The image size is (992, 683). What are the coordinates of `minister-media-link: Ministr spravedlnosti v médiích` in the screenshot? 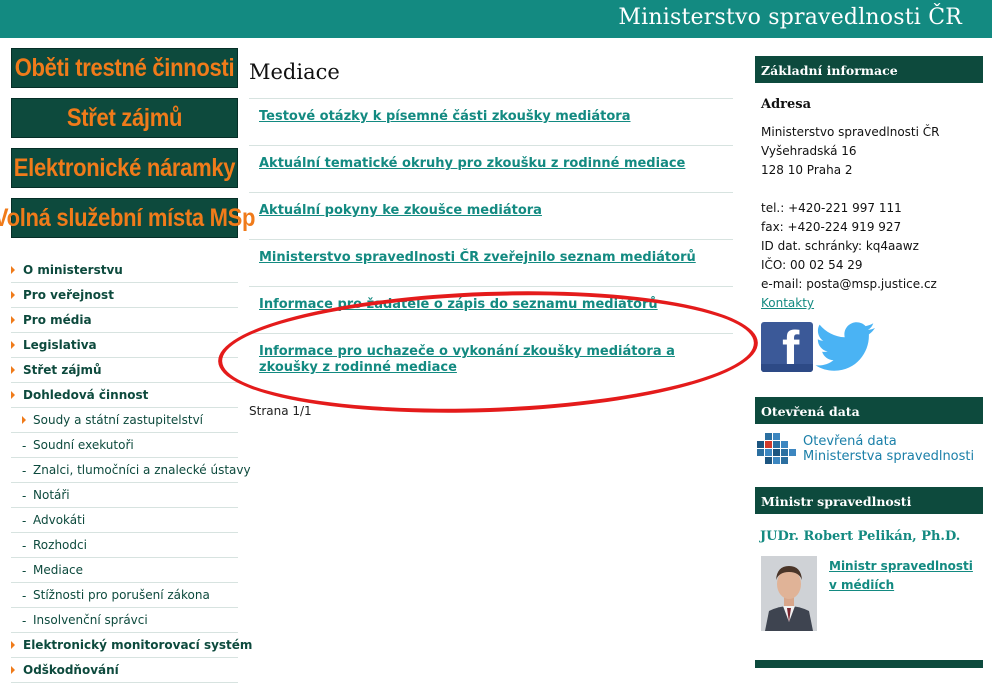 It's located at (904, 576).